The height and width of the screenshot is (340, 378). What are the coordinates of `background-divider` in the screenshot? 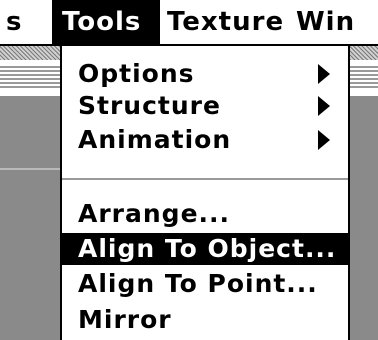 It's located at (30, 169).